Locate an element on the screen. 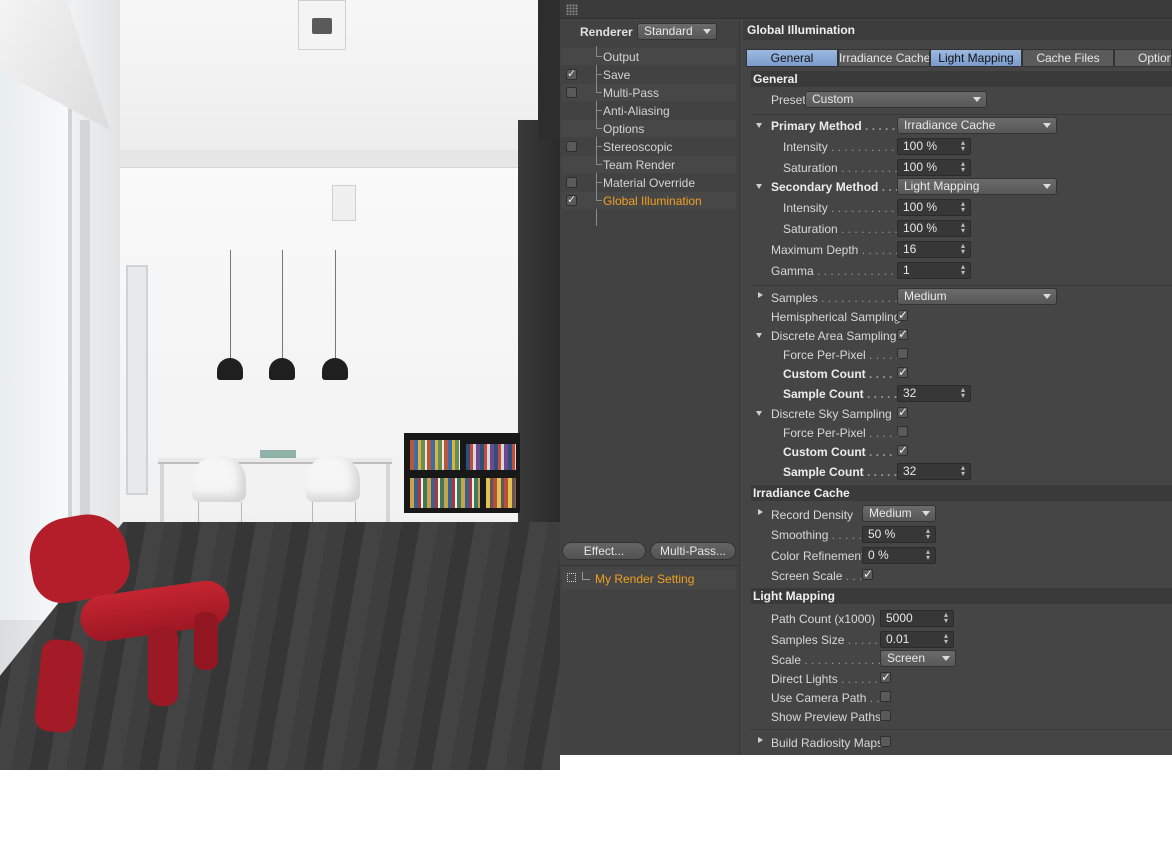 The height and width of the screenshot is (848, 1172). grip-icon is located at coordinates (572, 9).